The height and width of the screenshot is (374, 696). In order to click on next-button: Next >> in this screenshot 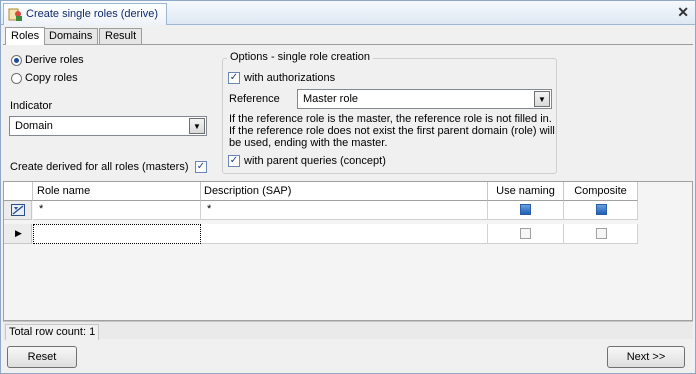, I will do `click(646, 357)`.